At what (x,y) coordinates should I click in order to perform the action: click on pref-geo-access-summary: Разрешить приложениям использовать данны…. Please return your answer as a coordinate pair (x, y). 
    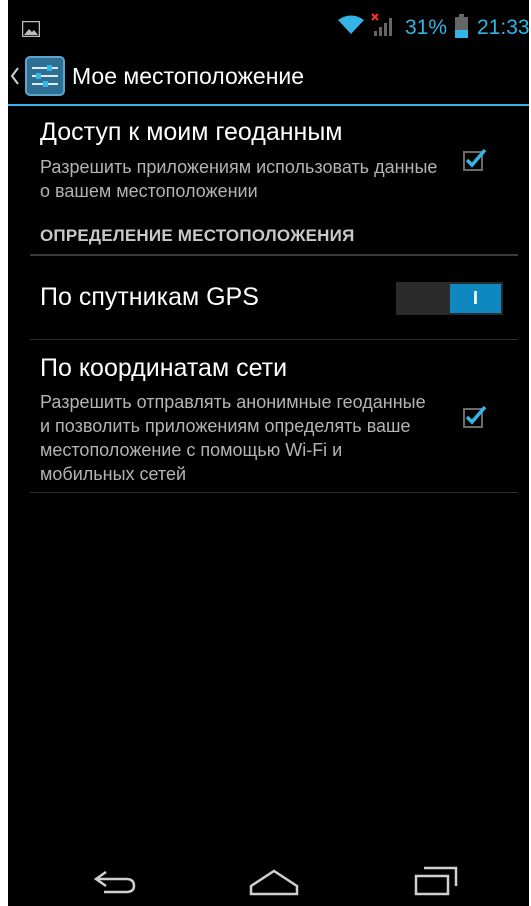
    Looking at the image, I should click on (239, 179).